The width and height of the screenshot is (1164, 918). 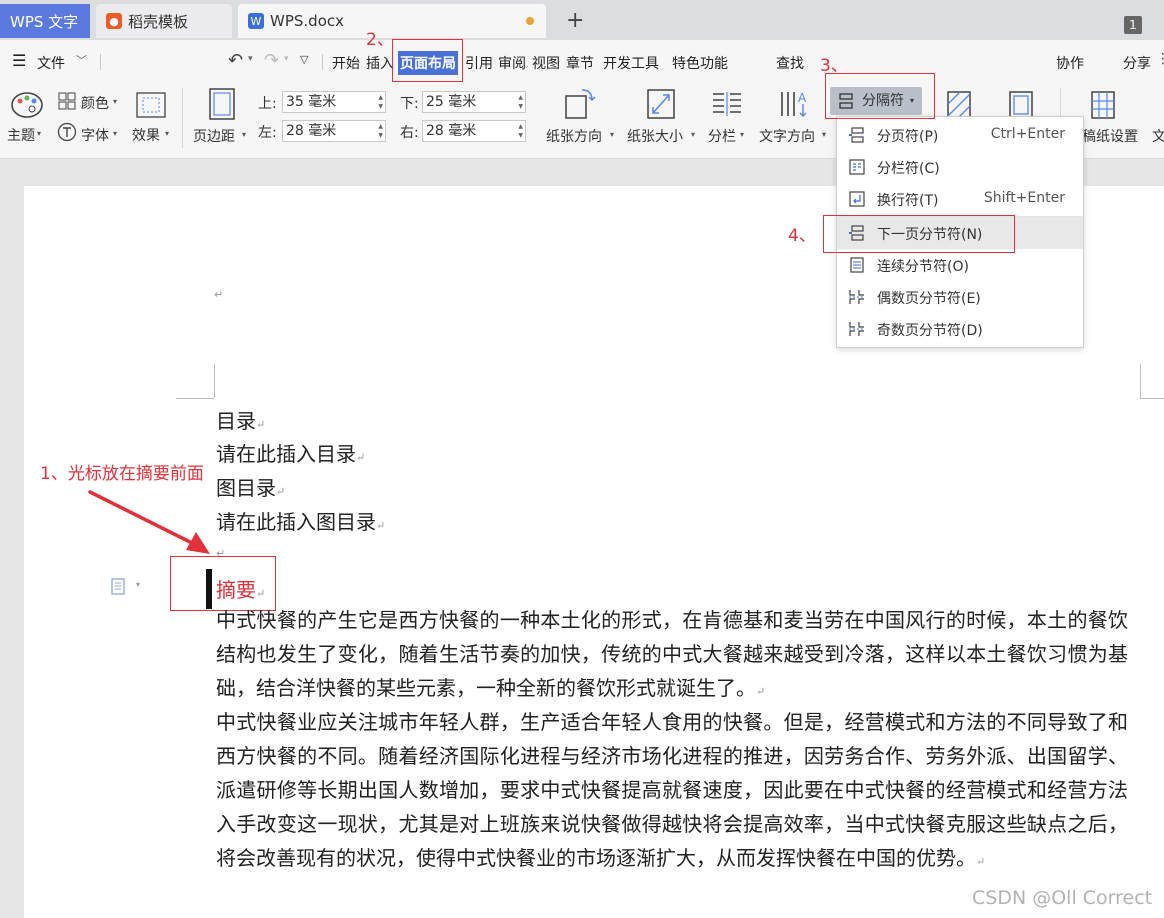 I want to click on effects-button: 效果, so click(x=146, y=135).